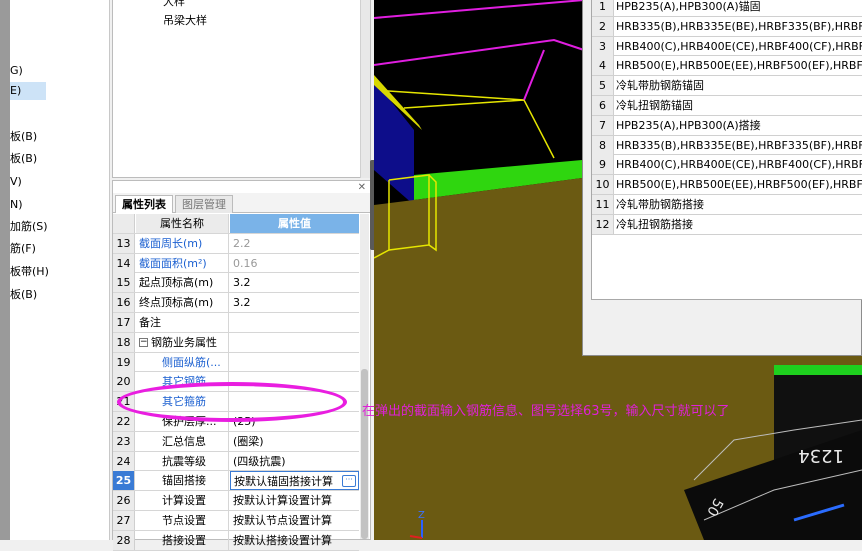 The height and width of the screenshot is (551, 862). I want to click on property-row: 13 截面周长(m) 2.2, so click(236, 243).